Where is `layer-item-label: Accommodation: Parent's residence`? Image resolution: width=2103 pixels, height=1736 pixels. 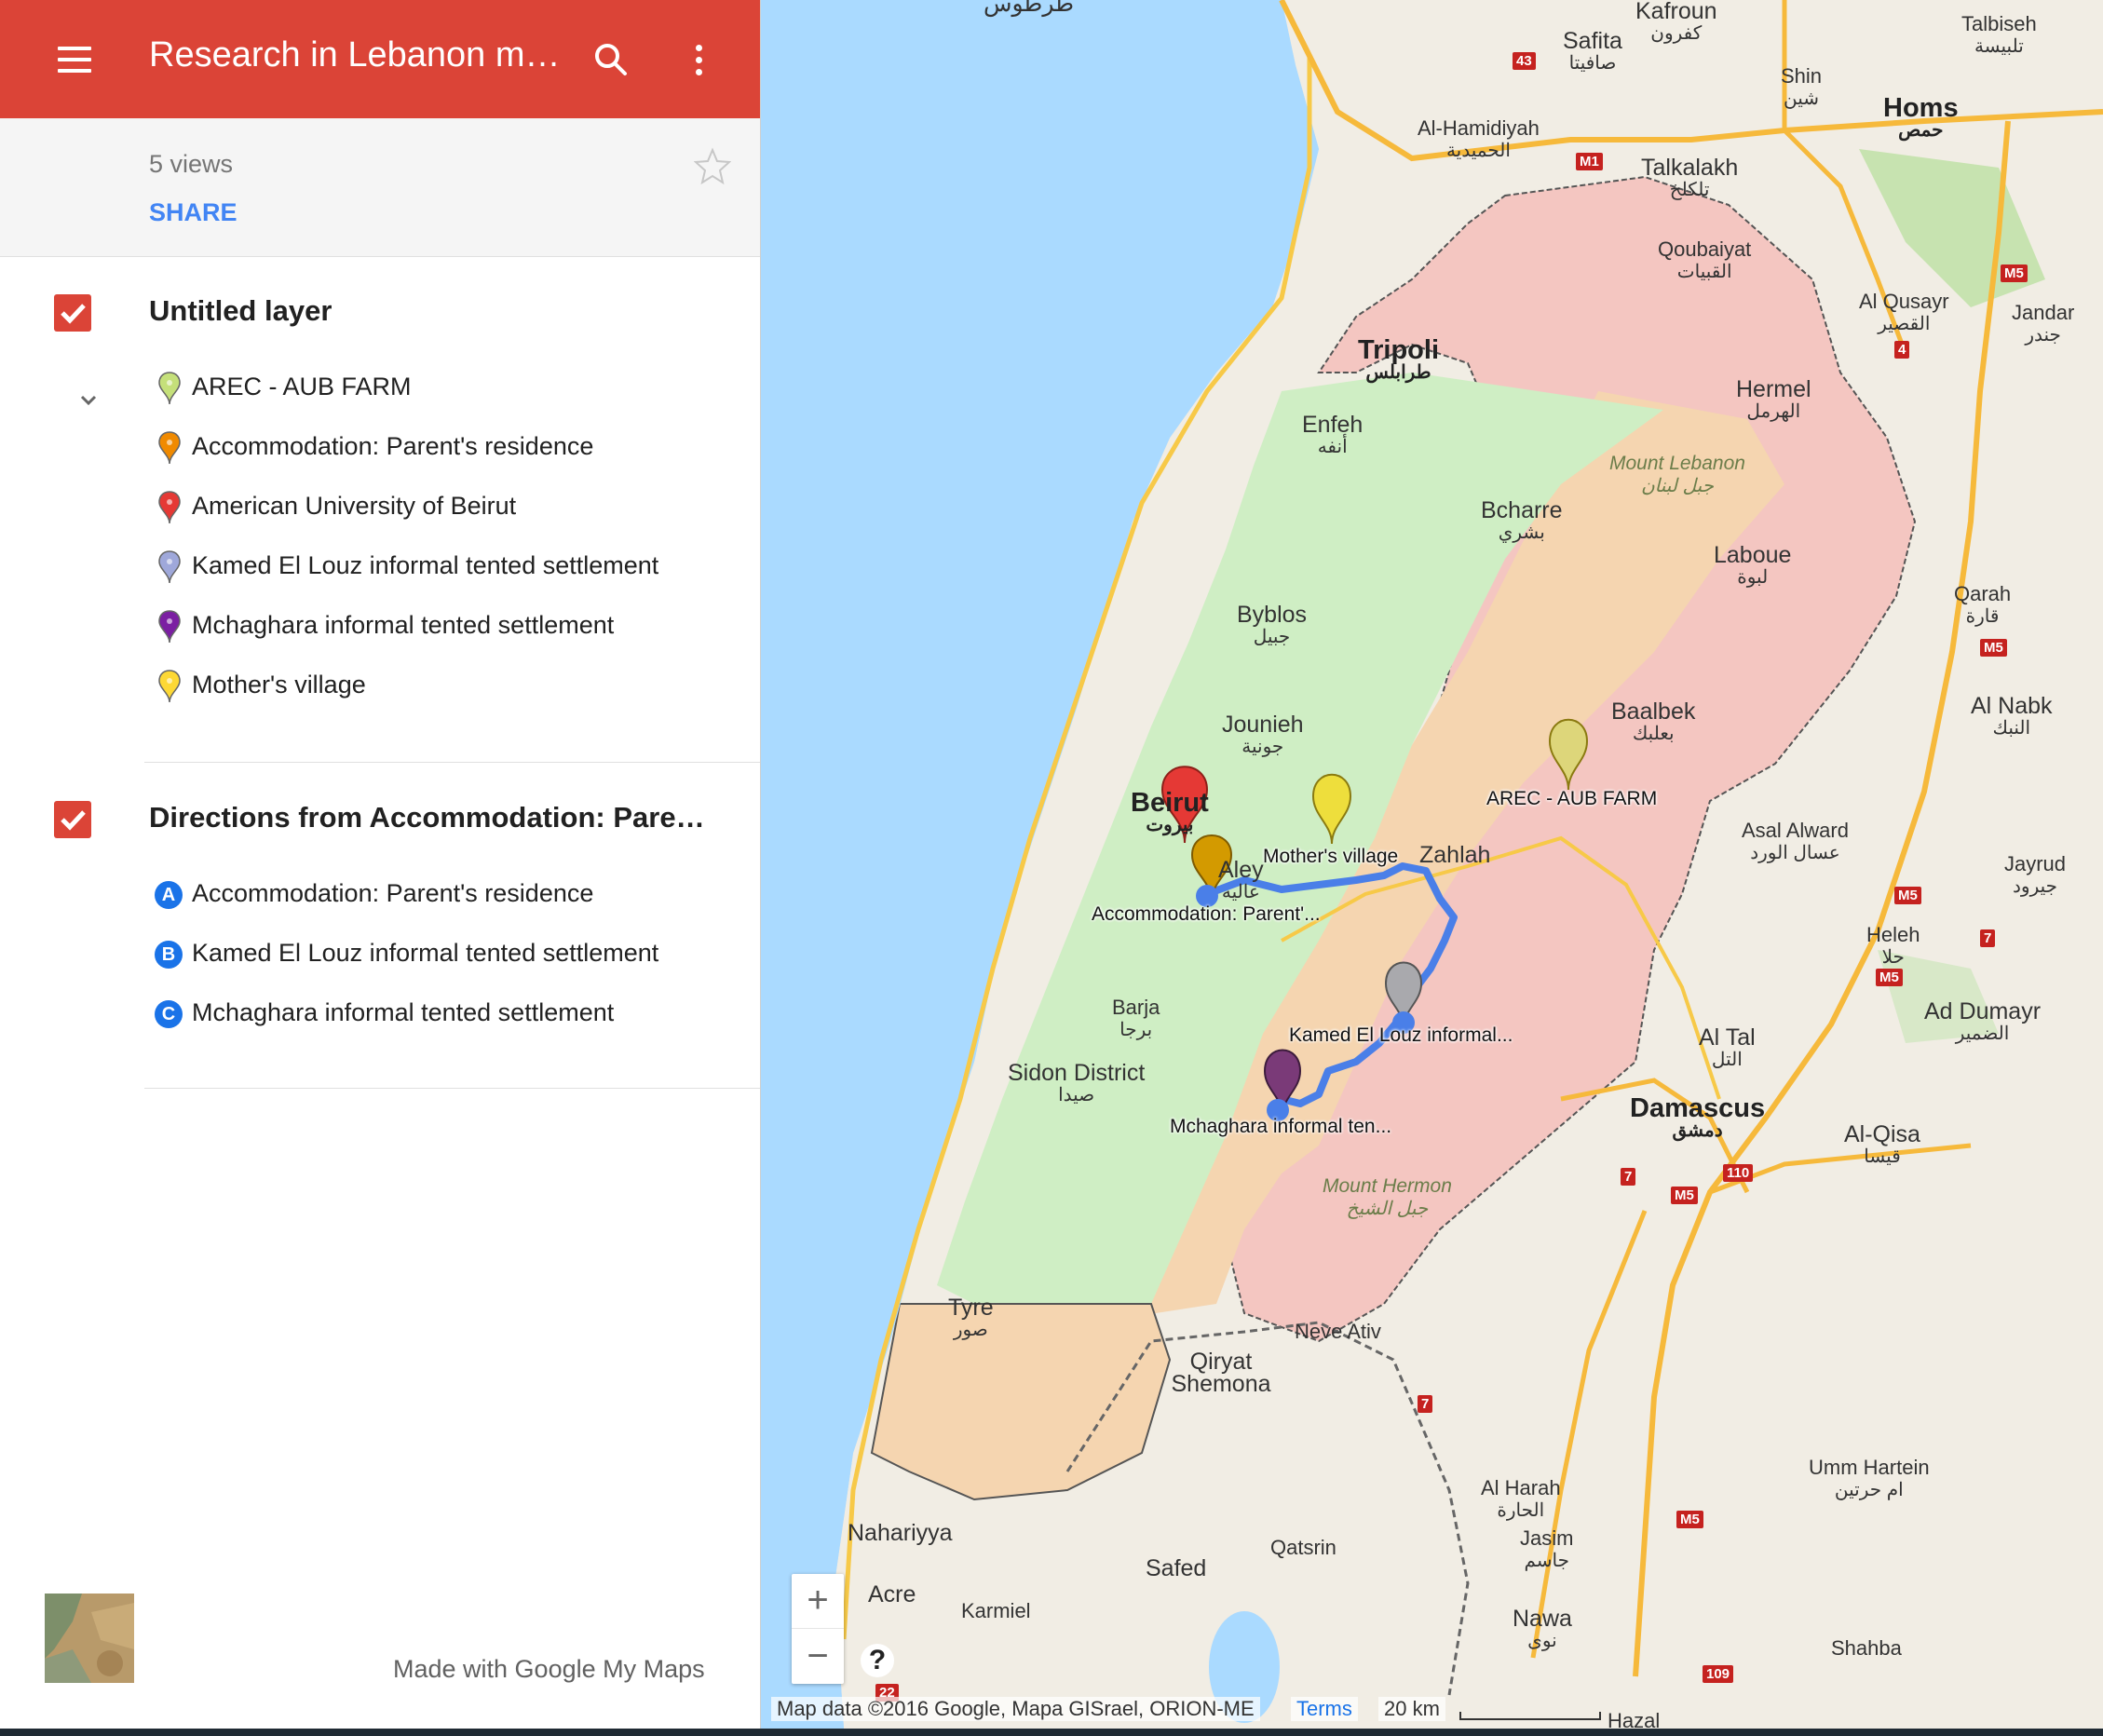
layer-item-label: Accommodation: Parent's residence is located at coordinates (393, 446).